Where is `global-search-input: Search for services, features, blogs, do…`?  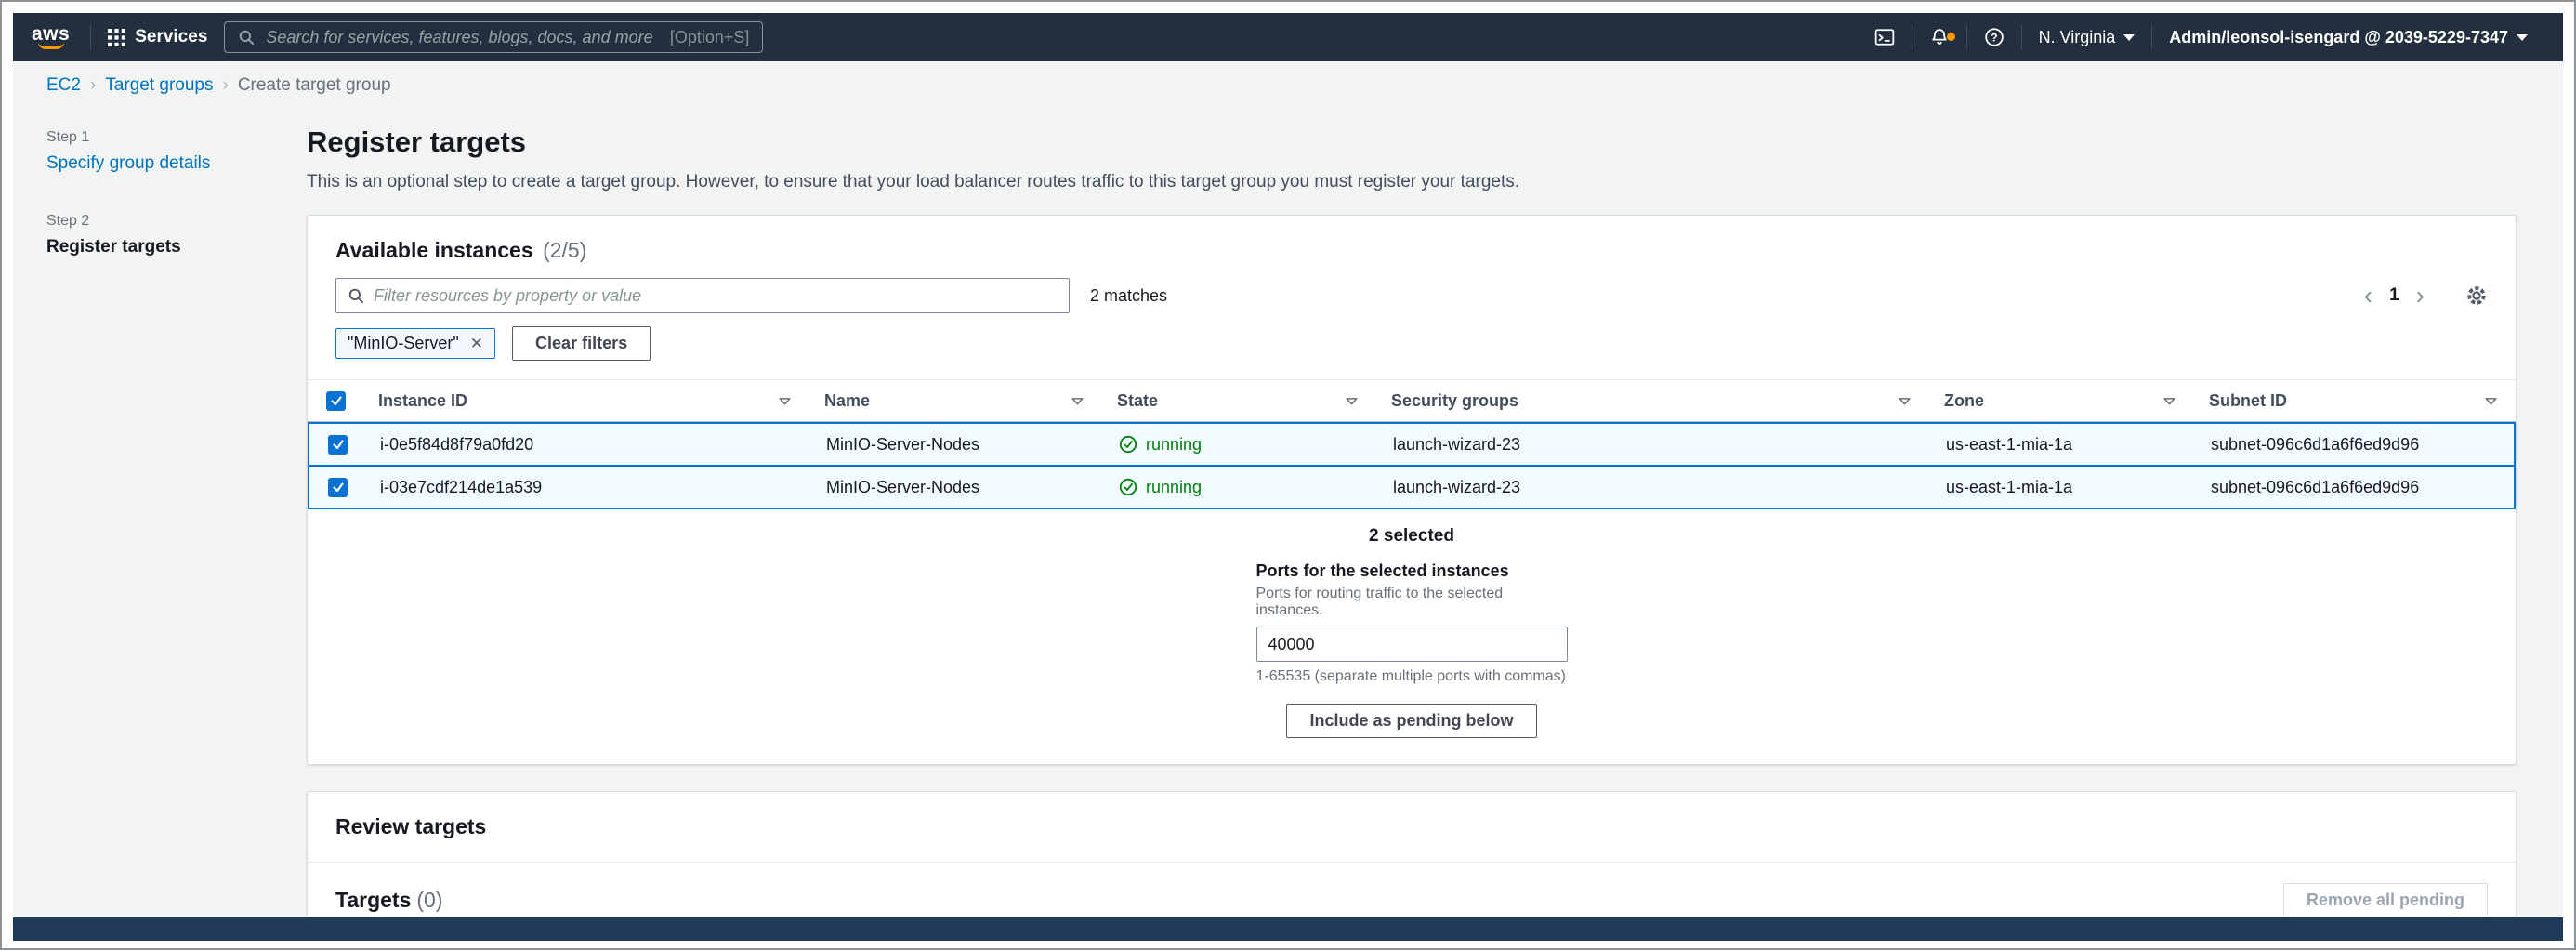 global-search-input: Search for services, features, blogs, do… is located at coordinates (494, 37).